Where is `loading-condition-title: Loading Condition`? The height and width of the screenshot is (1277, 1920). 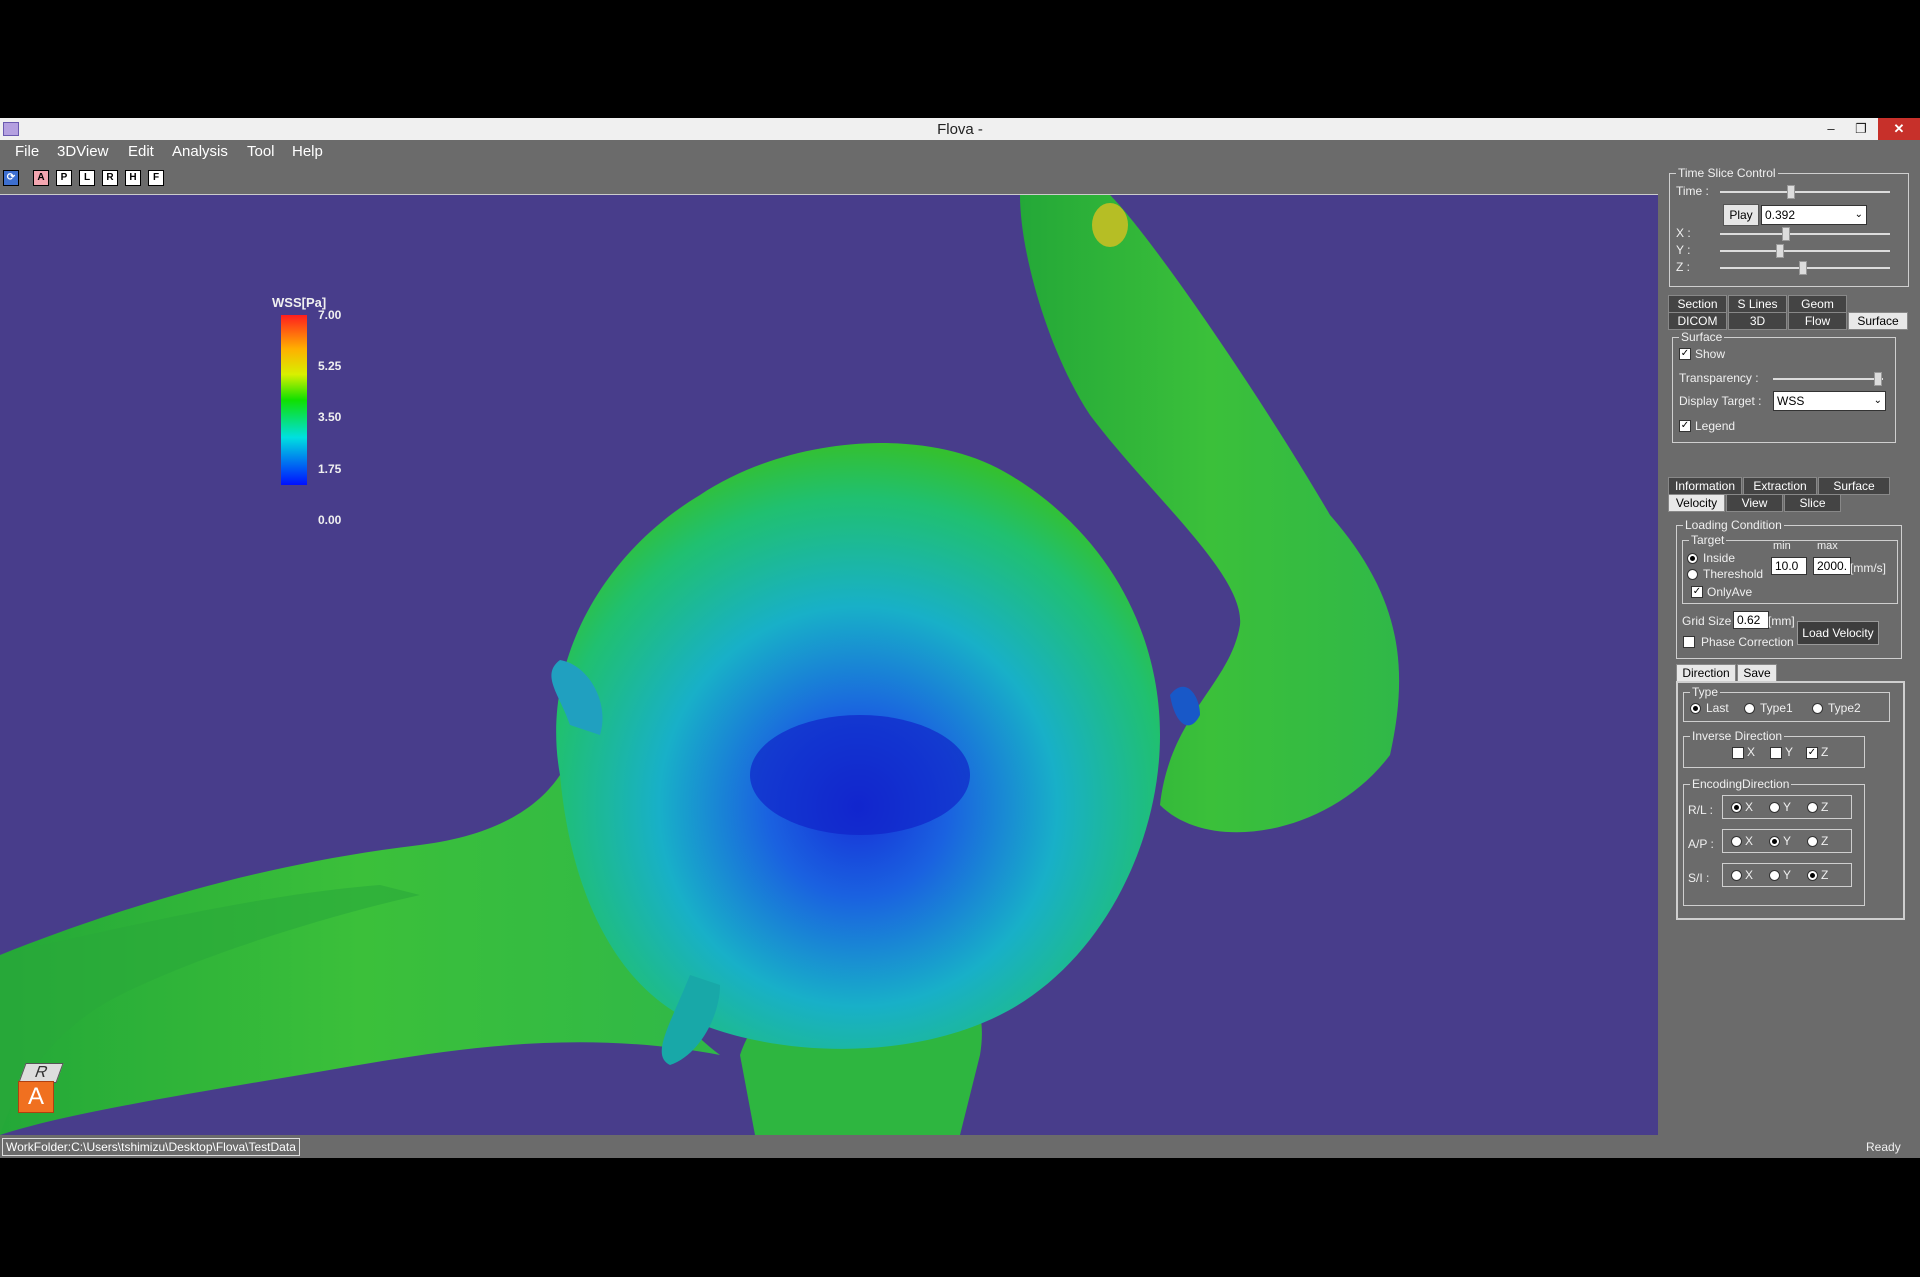 loading-condition-title: Loading Condition is located at coordinates (1733, 525).